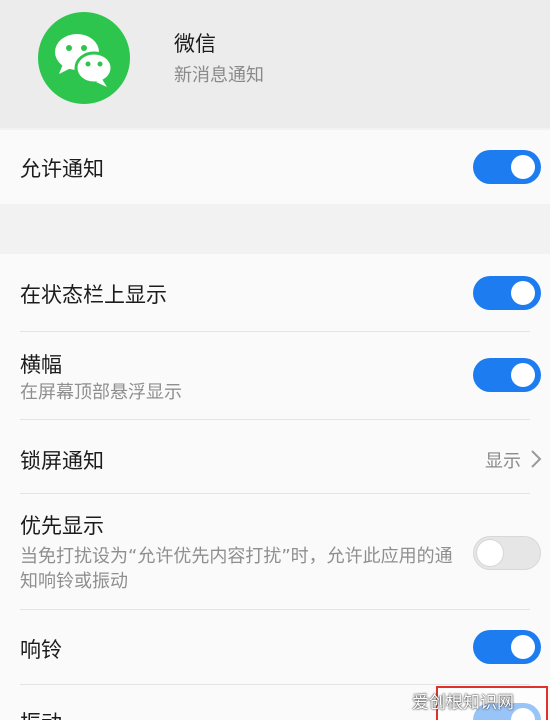 This screenshot has width=550, height=720. What do you see at coordinates (503, 461) in the screenshot?
I see `lock-screen-value: 显示` at bounding box center [503, 461].